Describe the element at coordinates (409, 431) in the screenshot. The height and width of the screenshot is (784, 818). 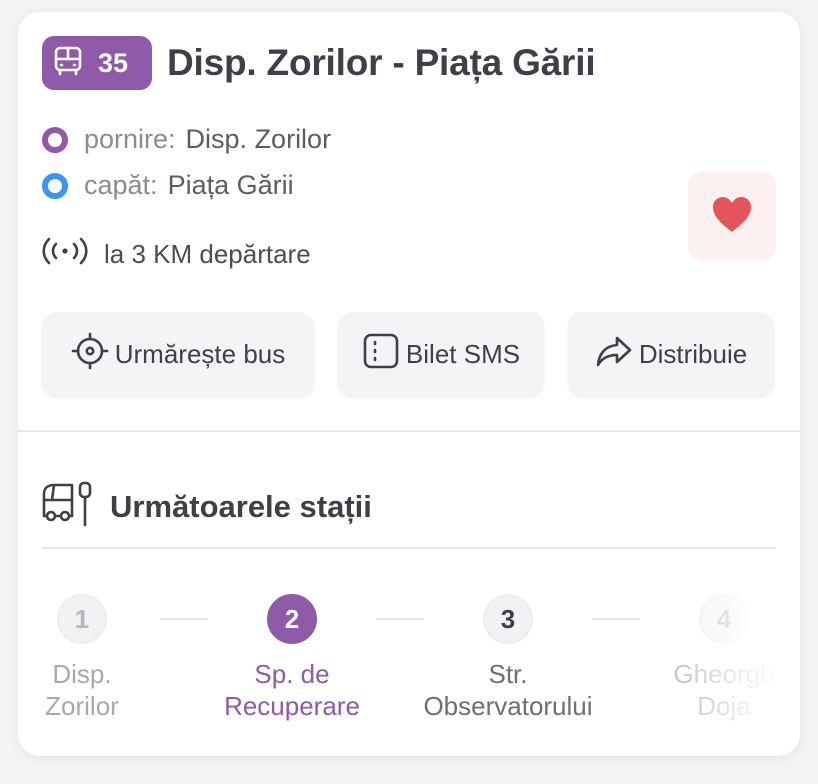
I see `section-divider` at that location.